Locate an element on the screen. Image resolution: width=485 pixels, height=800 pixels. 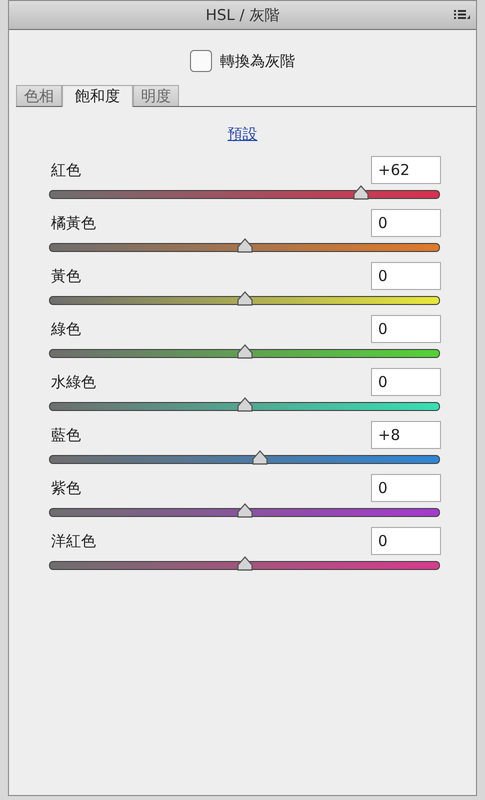
slider-label: 紅色 is located at coordinates (66, 170).